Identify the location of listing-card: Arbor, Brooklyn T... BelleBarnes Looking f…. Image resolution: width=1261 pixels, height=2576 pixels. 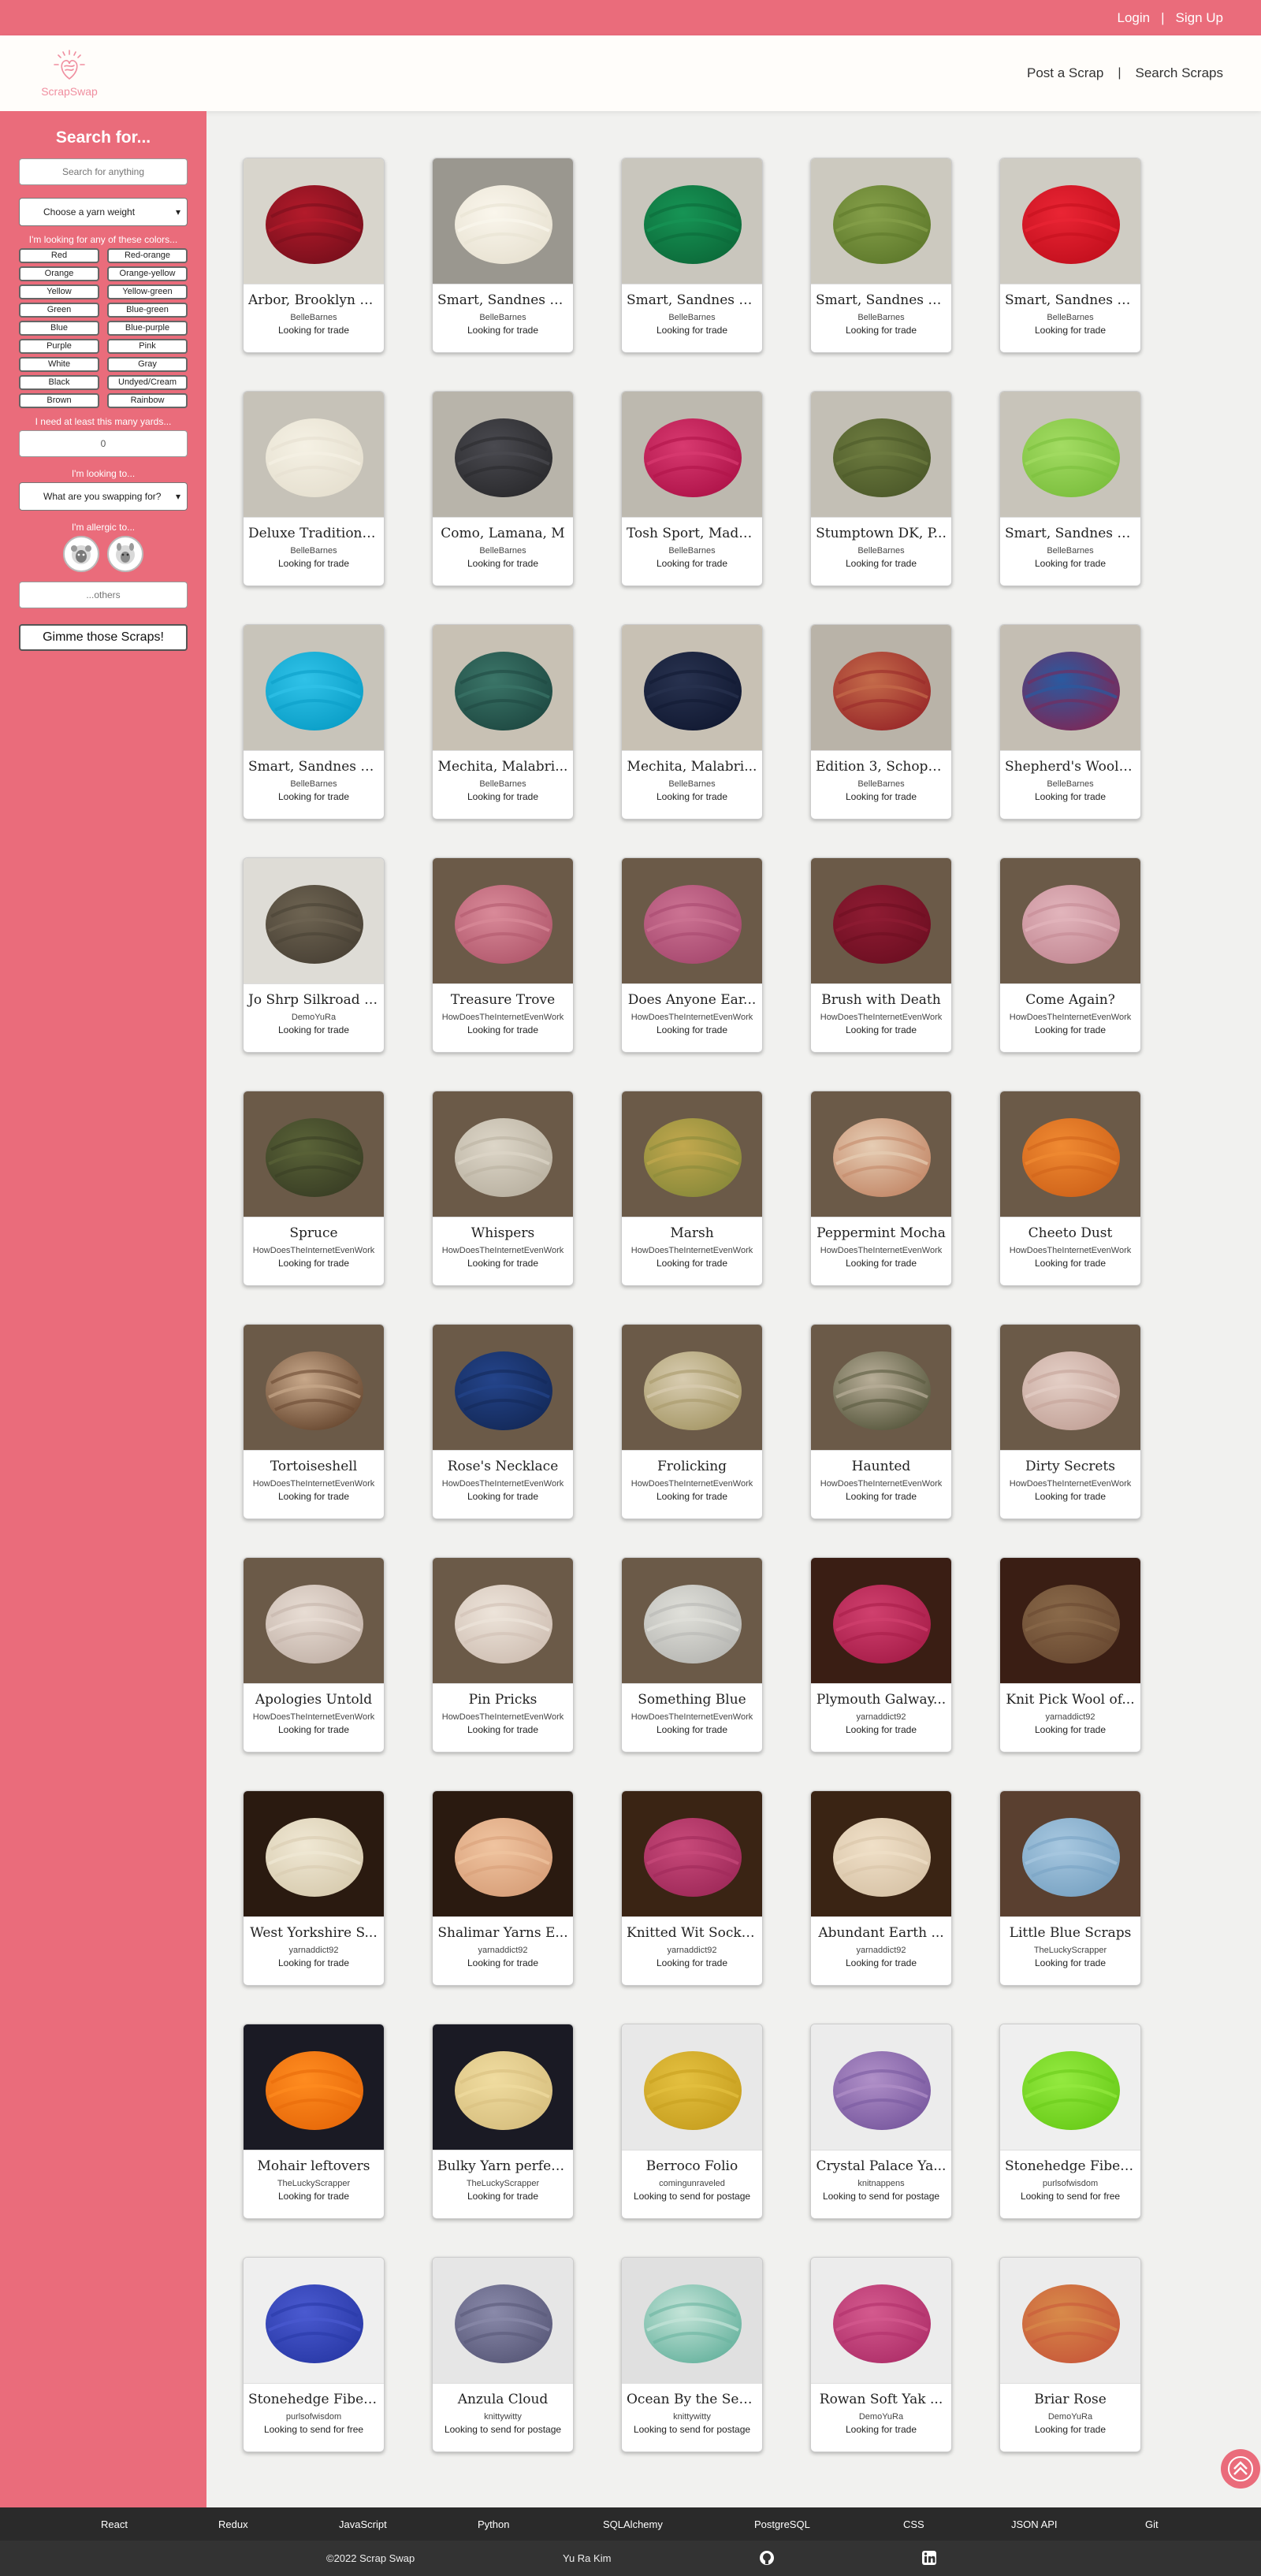
(314, 255).